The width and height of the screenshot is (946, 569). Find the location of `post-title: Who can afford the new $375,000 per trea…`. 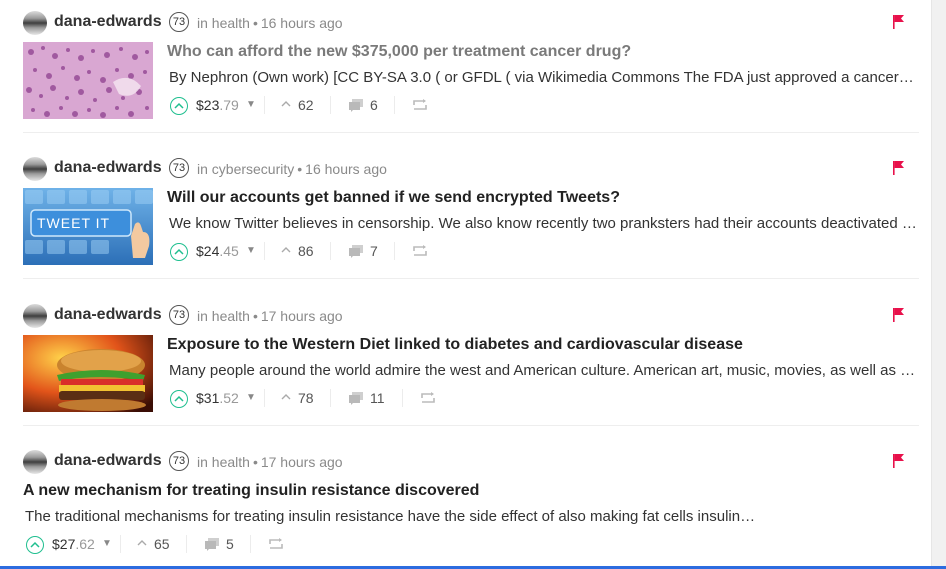

post-title: Who can afford the new $375,000 per trea… is located at coordinates (399, 52).